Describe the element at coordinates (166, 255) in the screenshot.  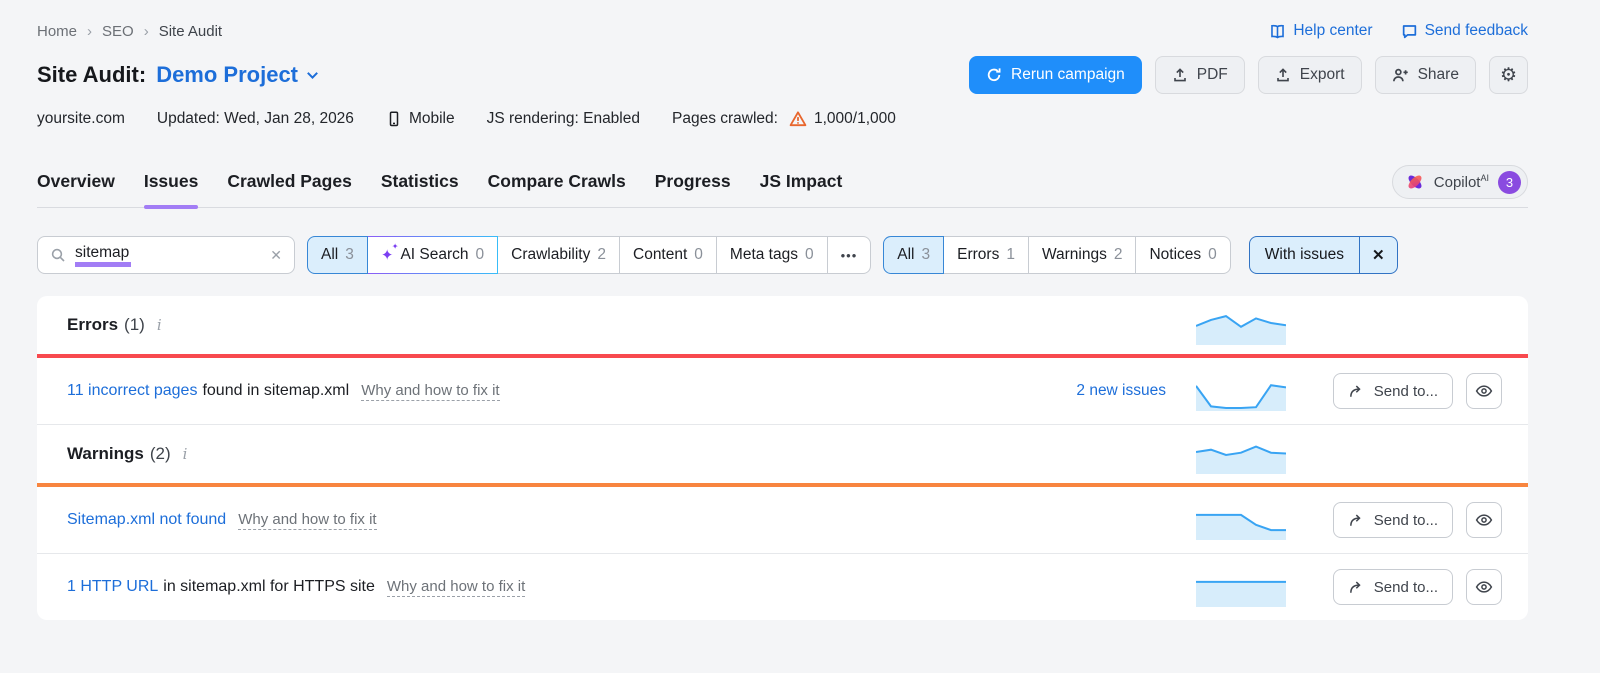
I see `search-input: sitemap ✕` at that location.